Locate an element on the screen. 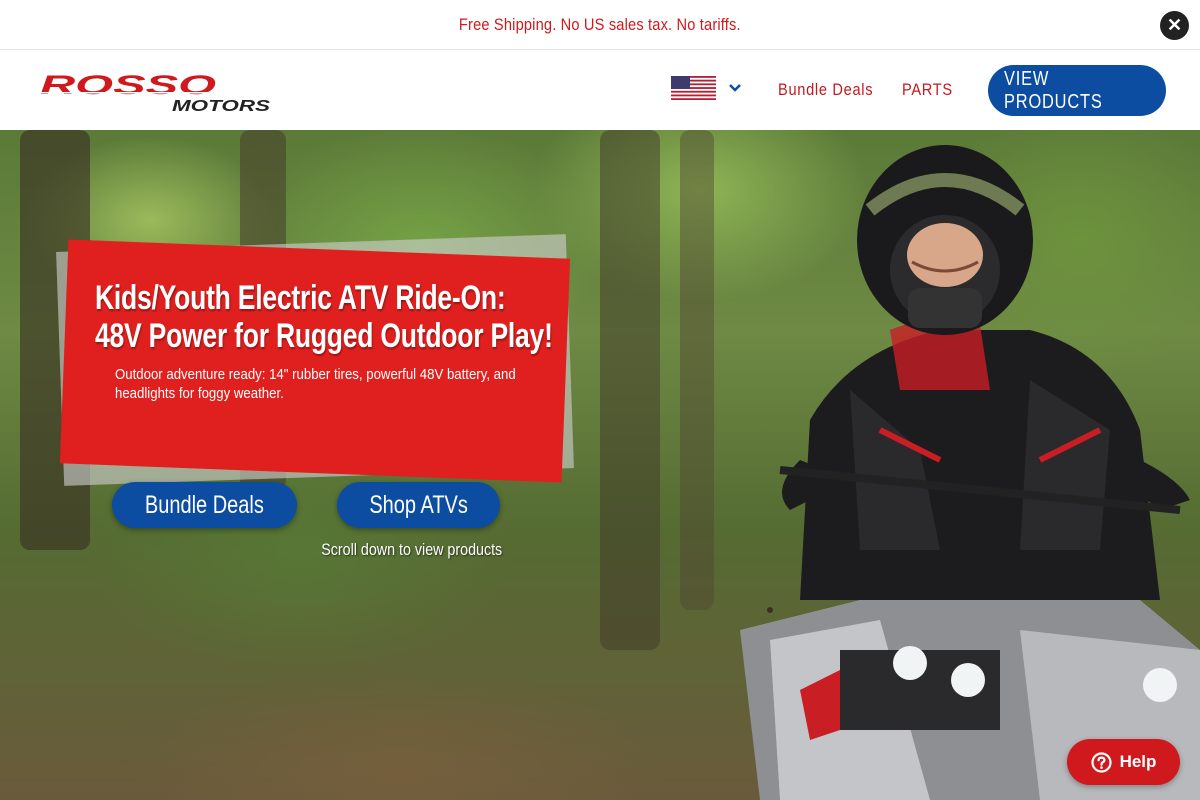 The height and width of the screenshot is (800, 1200). rosso-motors-logo: ROSSO MOTORS is located at coordinates (156, 93).